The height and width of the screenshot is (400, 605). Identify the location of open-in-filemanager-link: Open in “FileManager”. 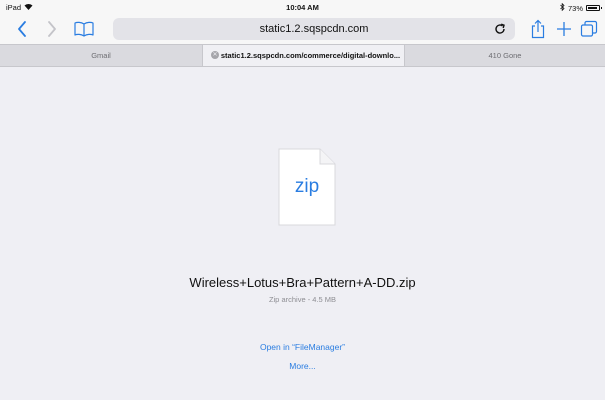
(302, 347).